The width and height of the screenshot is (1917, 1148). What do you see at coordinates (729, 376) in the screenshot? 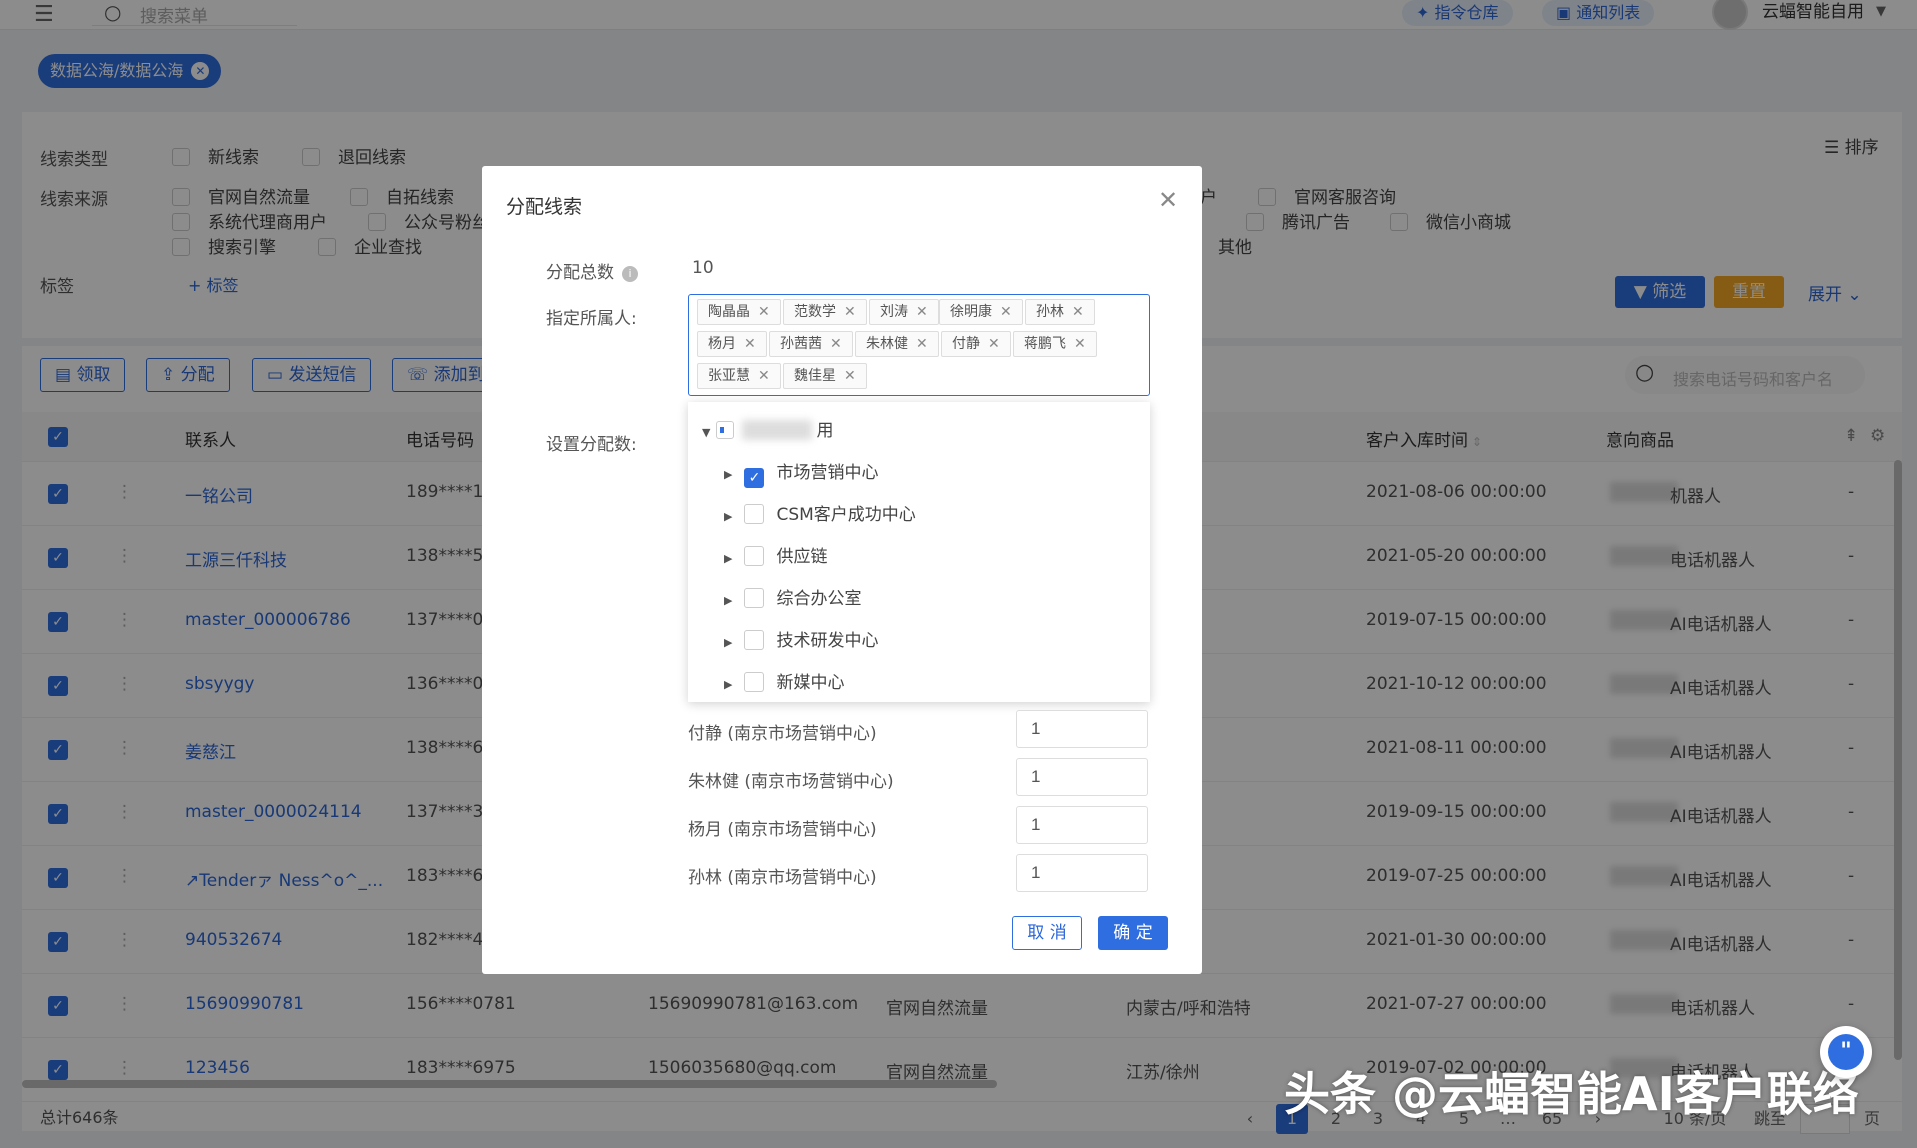
I see `owner-chip-label: 张亚慧` at bounding box center [729, 376].